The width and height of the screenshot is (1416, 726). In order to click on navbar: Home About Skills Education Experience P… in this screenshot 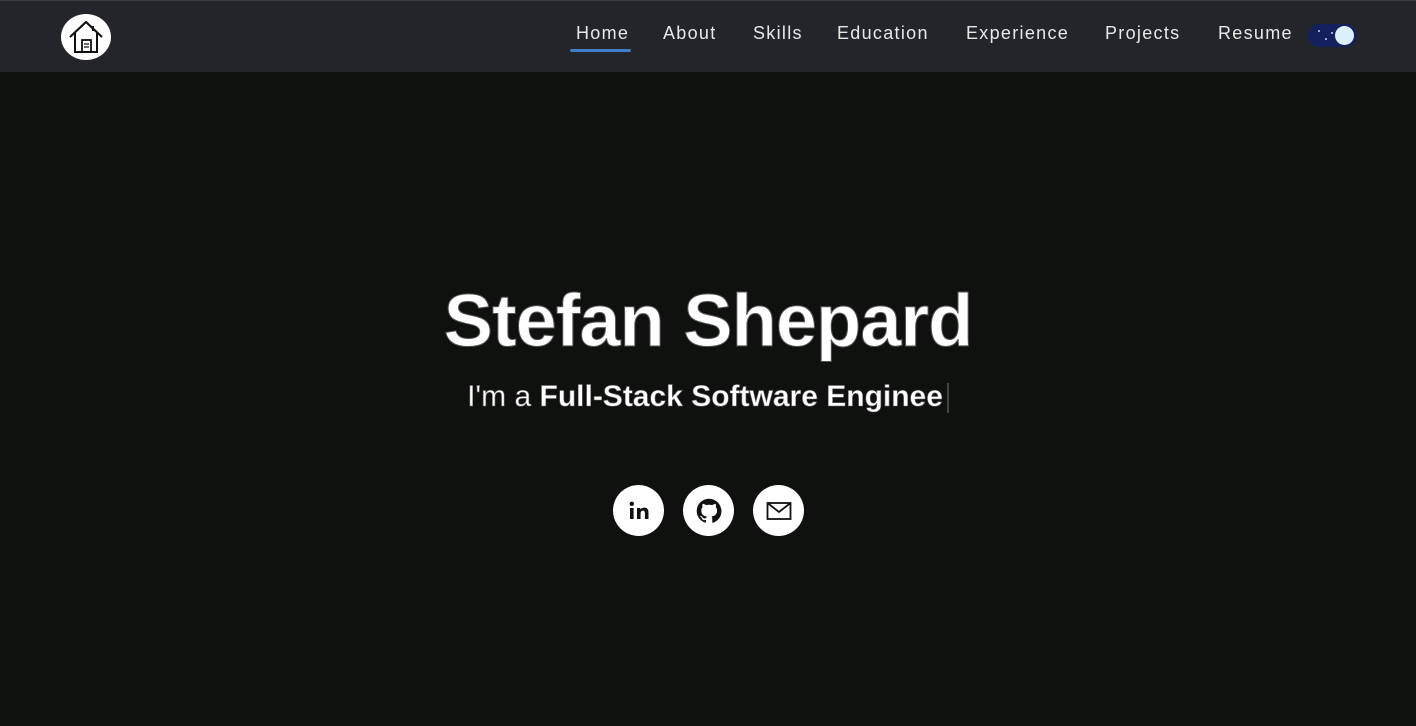, I will do `click(708, 36)`.